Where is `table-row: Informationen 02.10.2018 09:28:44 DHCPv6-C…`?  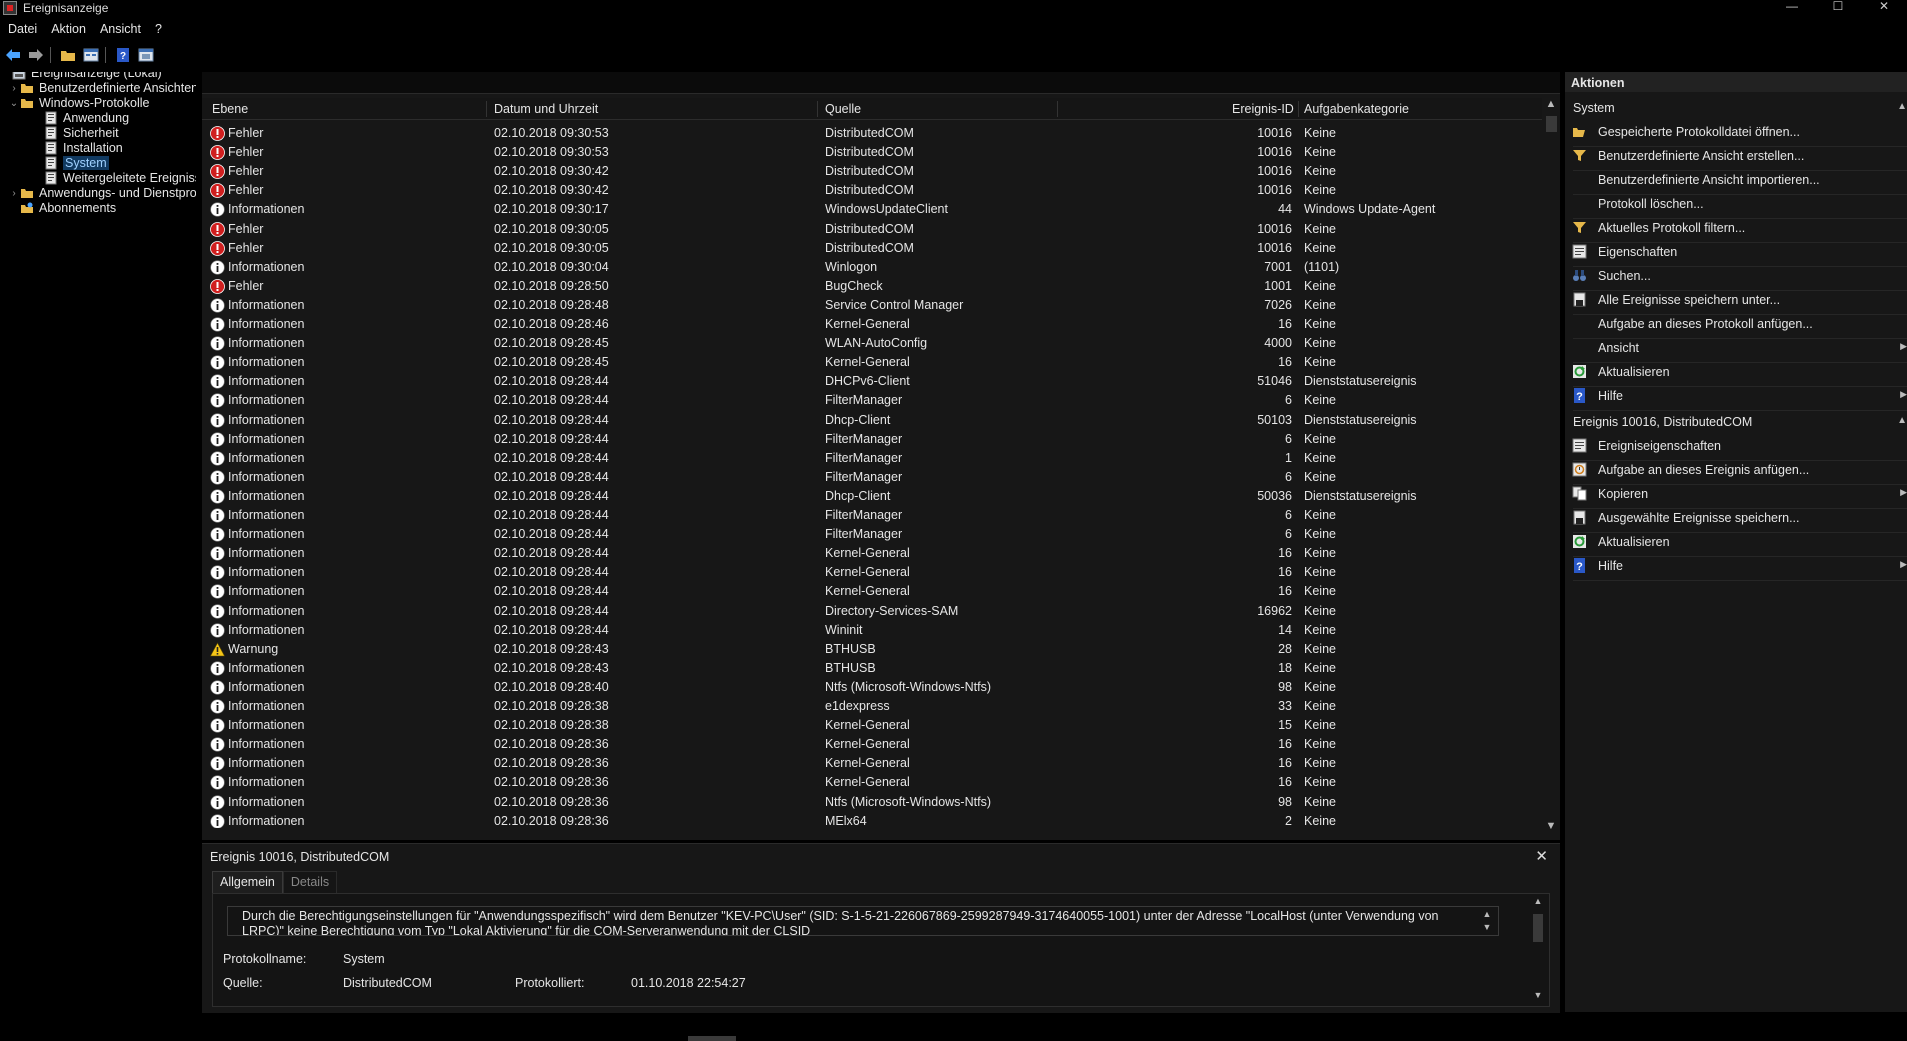 table-row: Informationen 02.10.2018 09:28:44 DHCPv6-C… is located at coordinates (871, 381).